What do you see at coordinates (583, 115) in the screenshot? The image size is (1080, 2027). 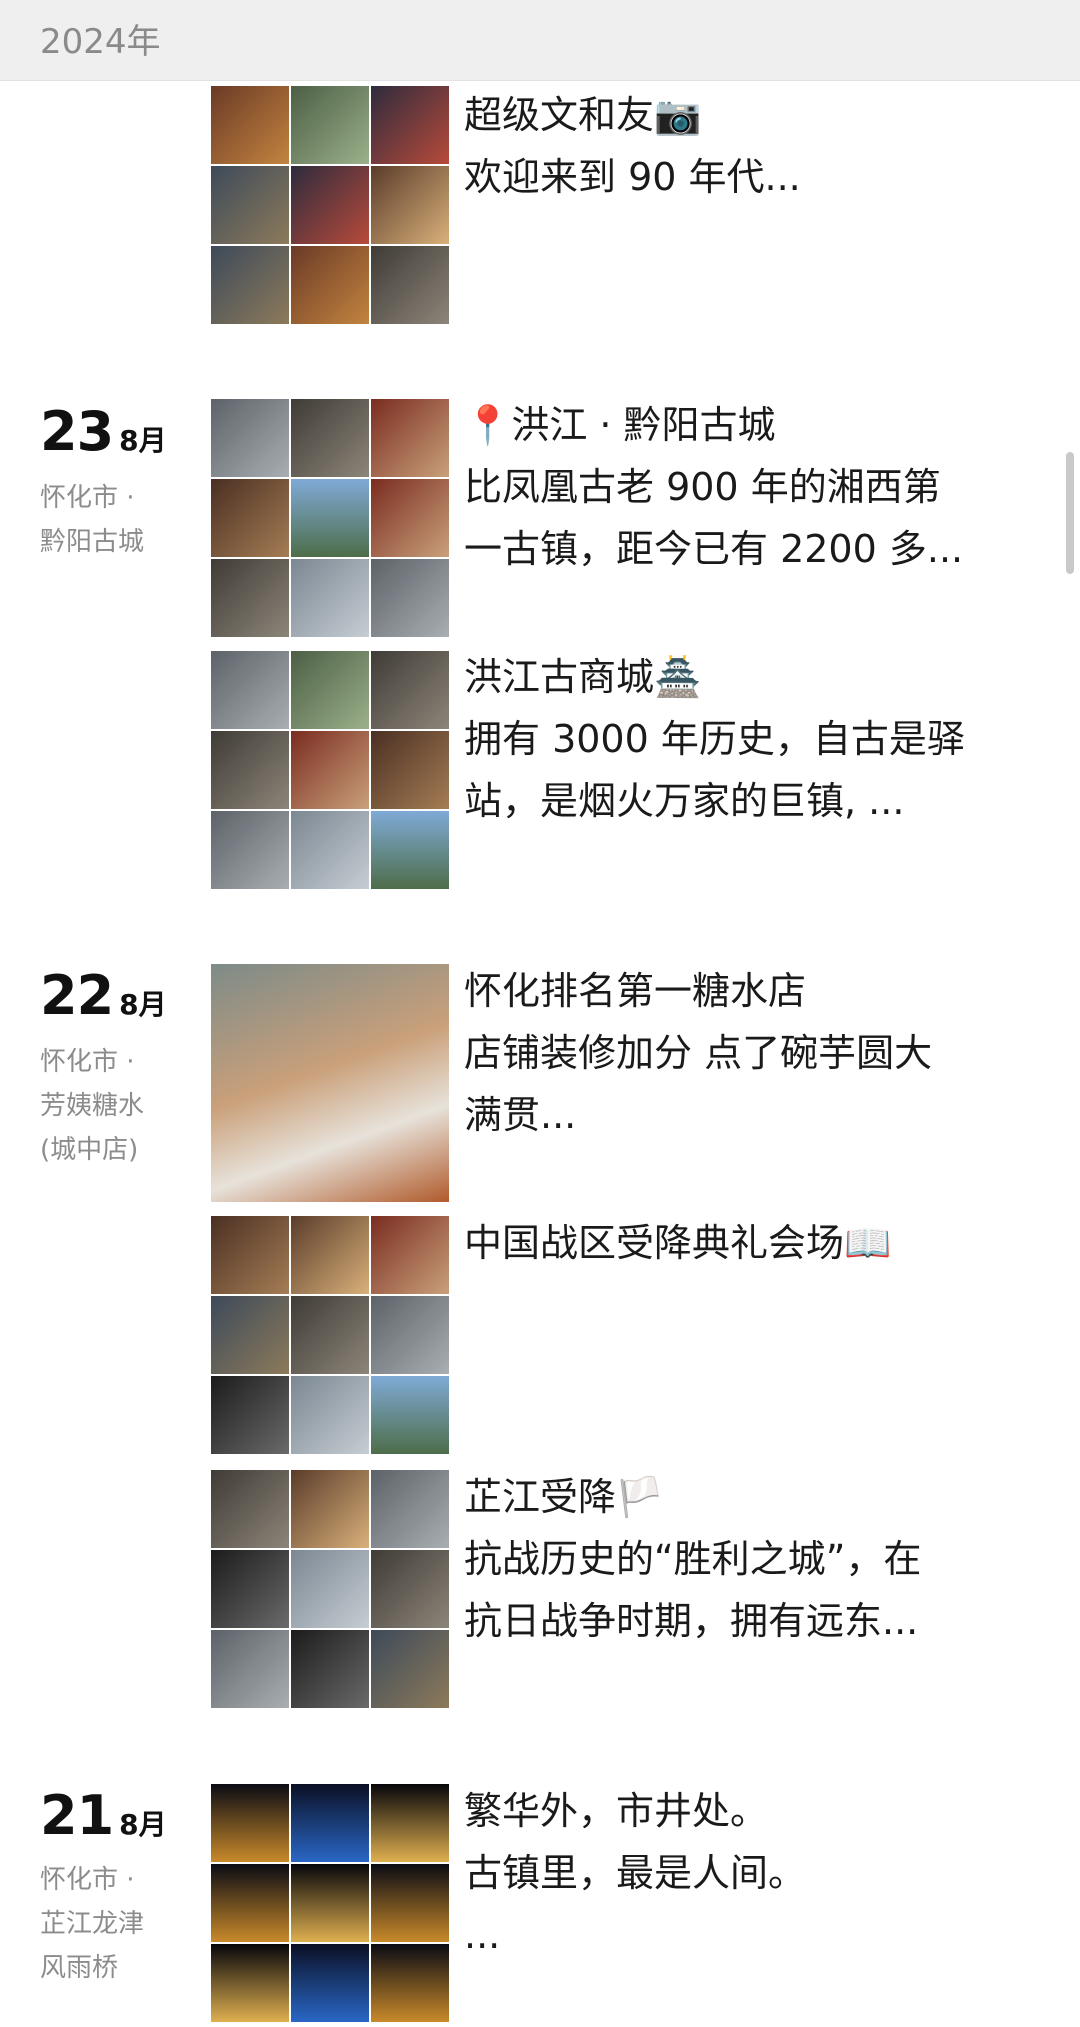 I see `post-title: 超级文和友📷` at bounding box center [583, 115].